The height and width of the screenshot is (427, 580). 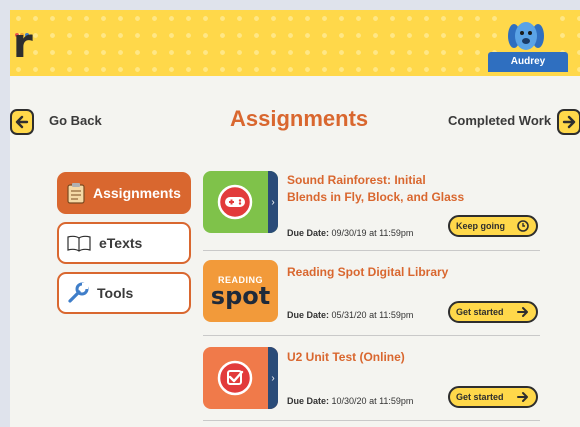 What do you see at coordinates (23, 44) in the screenshot?
I see `logo-letter: r` at bounding box center [23, 44].